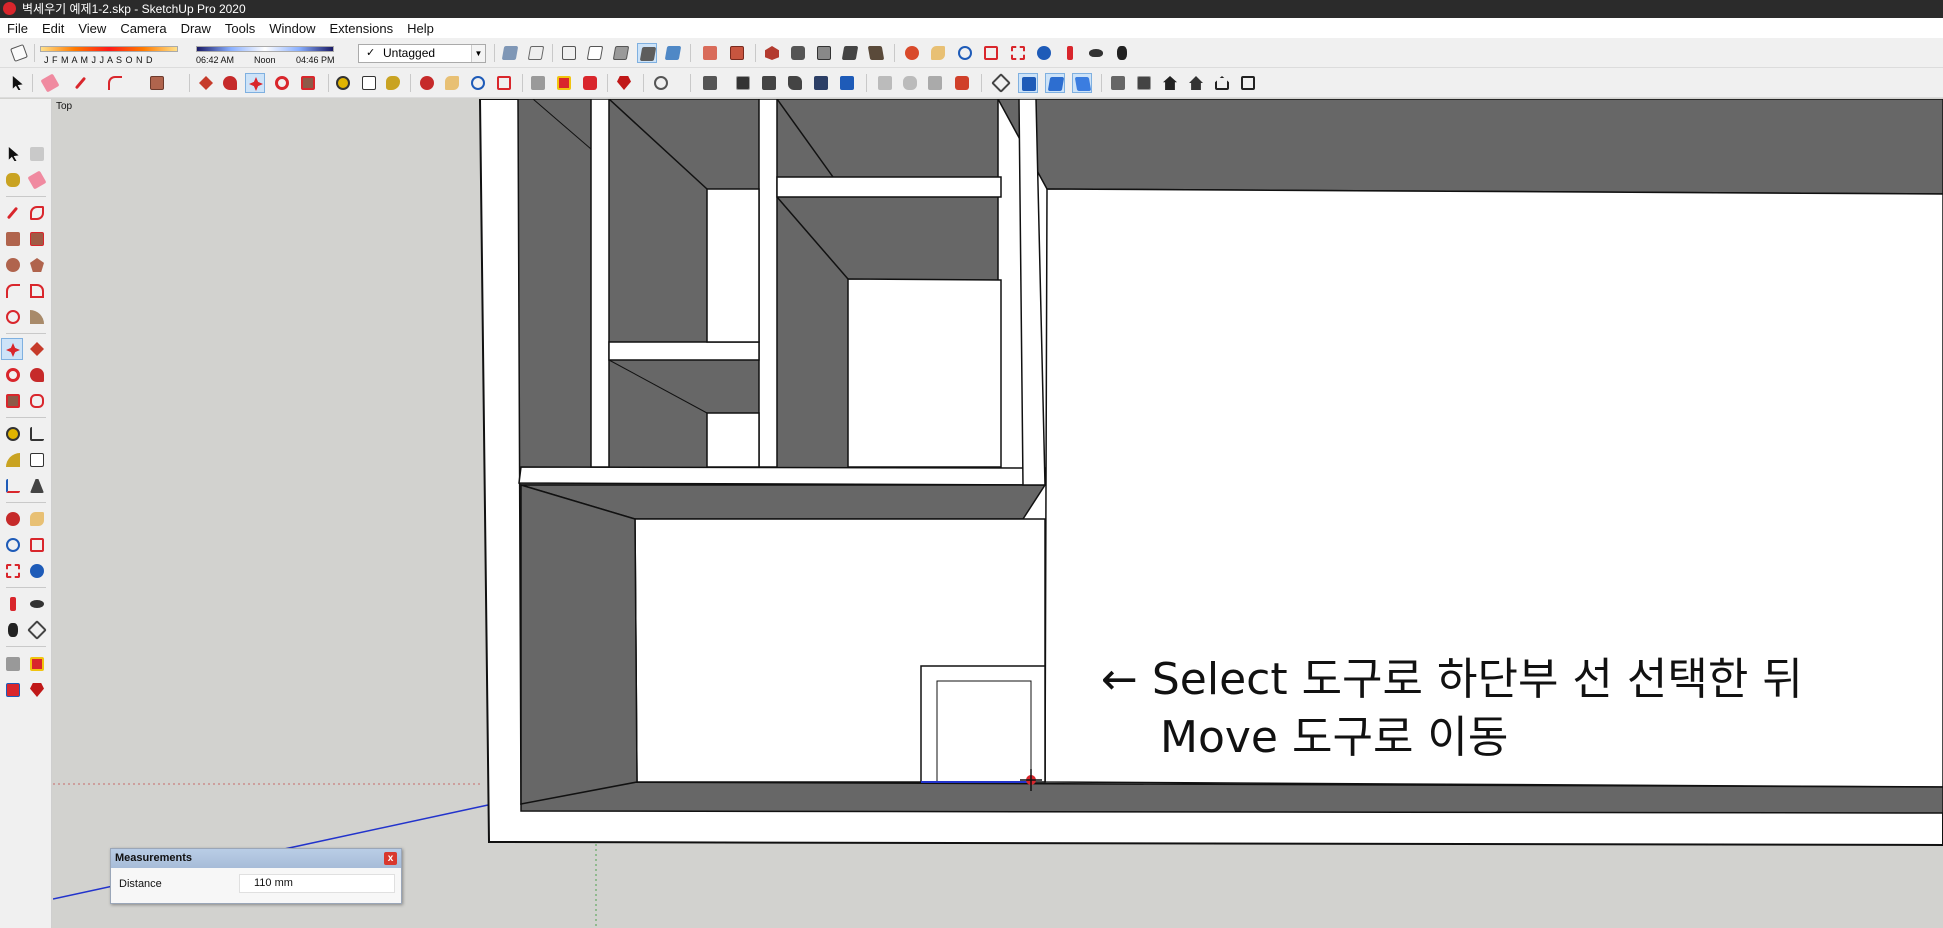 The height and width of the screenshot is (928, 1943). I want to click on protractor-icon, so click(13, 460).